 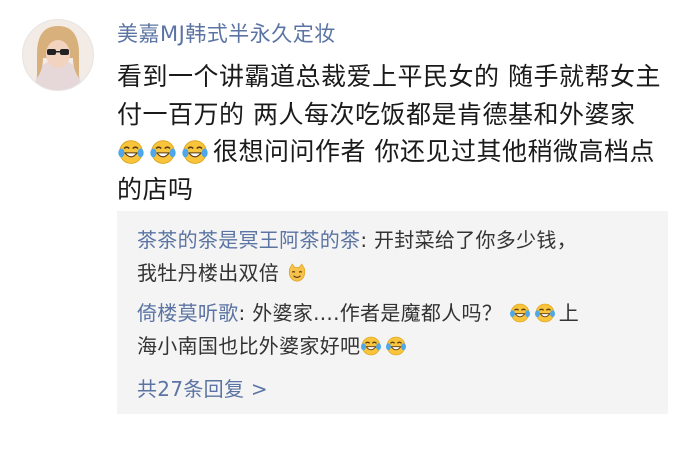 I want to click on comment-line-3: 很想问问作者 你还见过其他稍微高档点, so click(x=397, y=152).